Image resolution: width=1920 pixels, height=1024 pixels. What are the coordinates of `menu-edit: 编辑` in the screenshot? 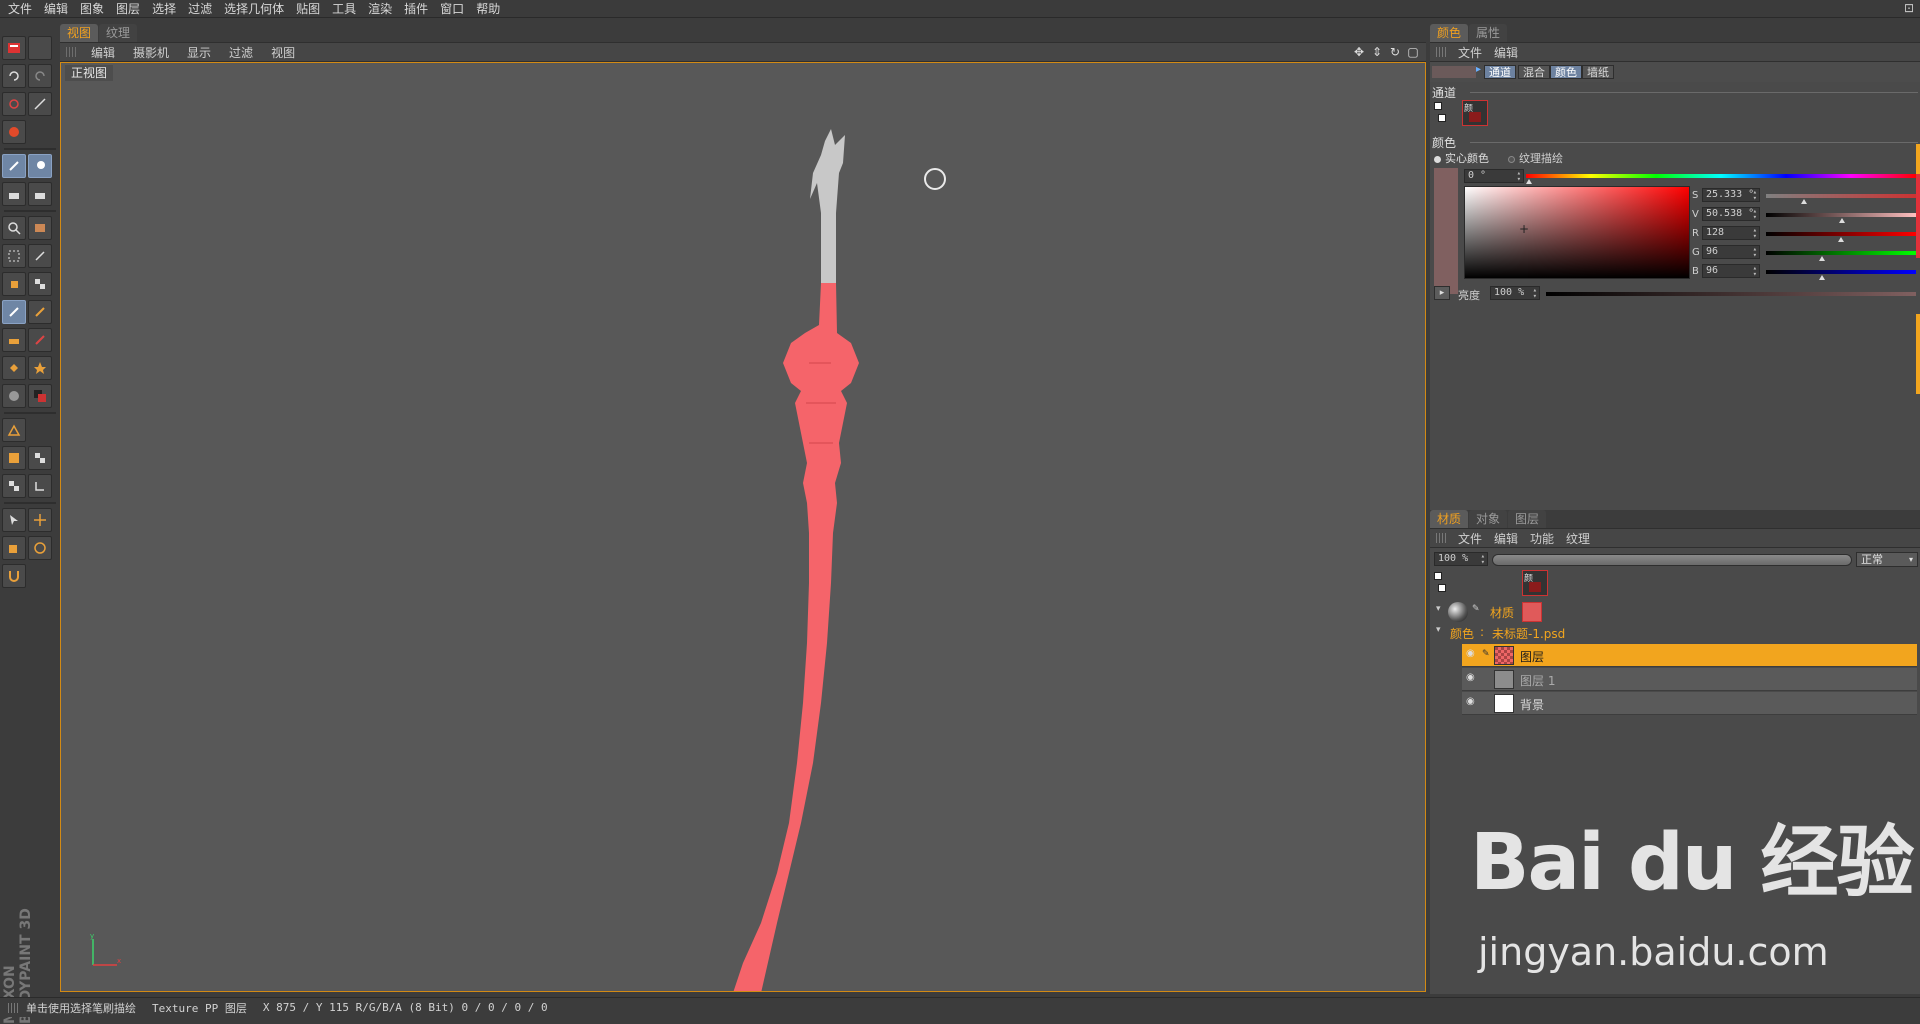 It's located at (56, 9).